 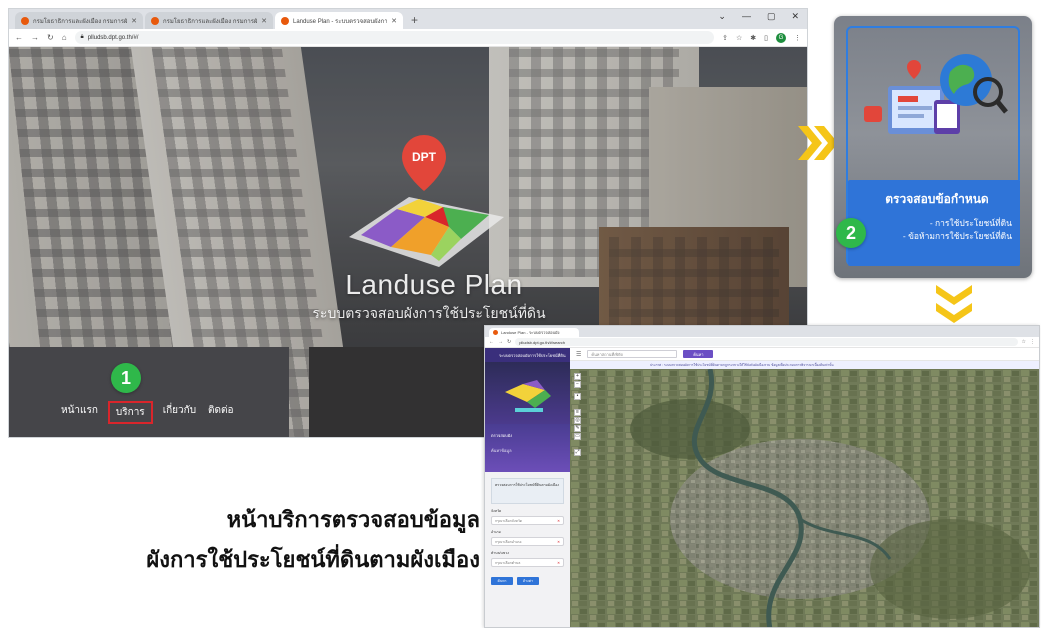 I want to click on district-select: กรุณาเลือกอำเภอ ✕, so click(x=527, y=541).